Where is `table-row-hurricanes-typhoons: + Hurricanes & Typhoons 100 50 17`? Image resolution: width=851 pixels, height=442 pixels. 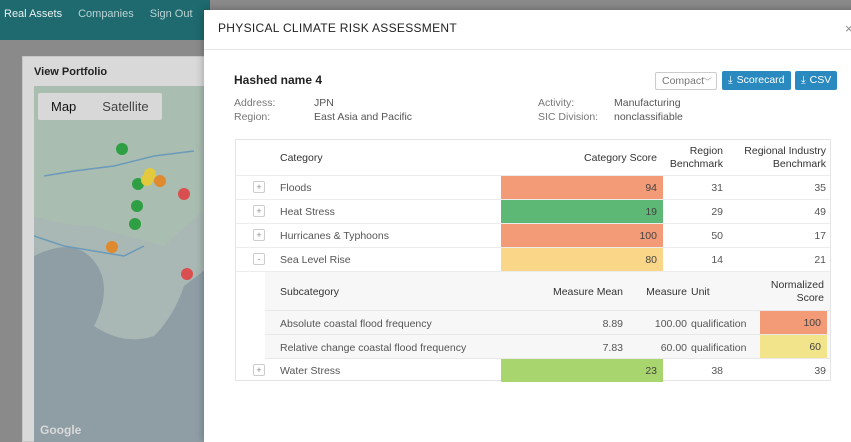
table-row-hurricanes-typhoons: + Hurricanes & Typhoons 100 50 17 is located at coordinates (533, 236).